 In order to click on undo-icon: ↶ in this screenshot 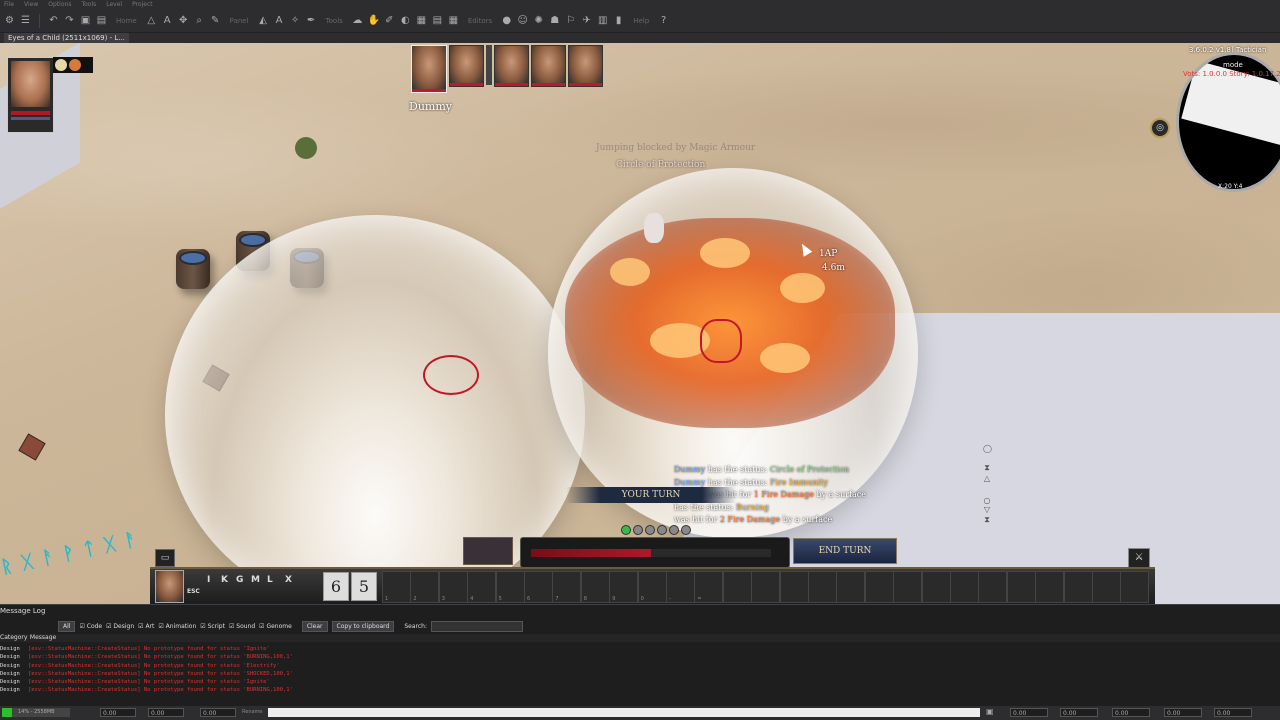, I will do `click(53, 20)`.